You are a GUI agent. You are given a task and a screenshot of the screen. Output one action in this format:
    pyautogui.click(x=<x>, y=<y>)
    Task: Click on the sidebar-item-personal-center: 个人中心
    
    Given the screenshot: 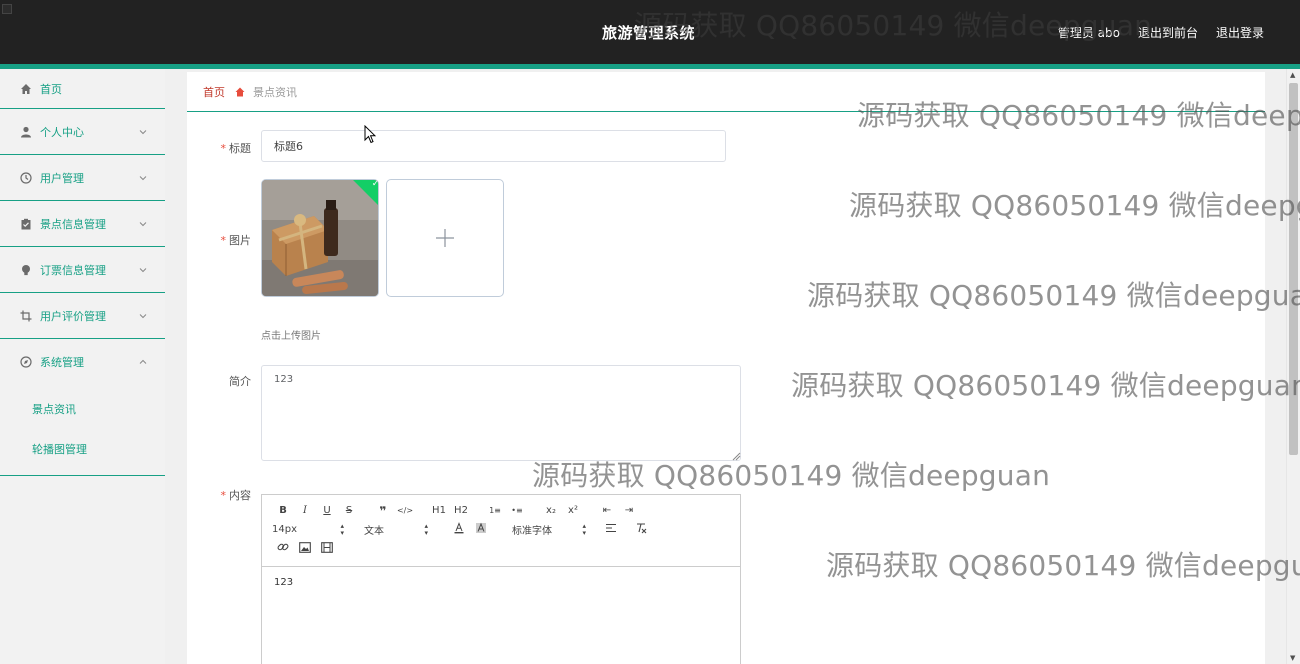 What is the action you would take?
    pyautogui.click(x=82, y=132)
    